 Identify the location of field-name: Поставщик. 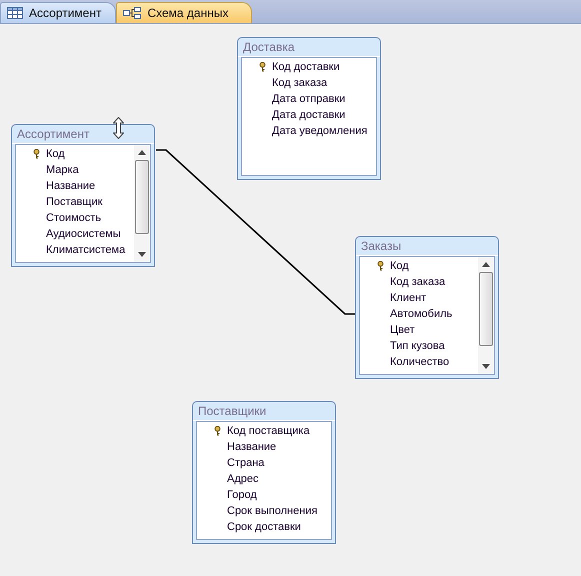
(74, 202).